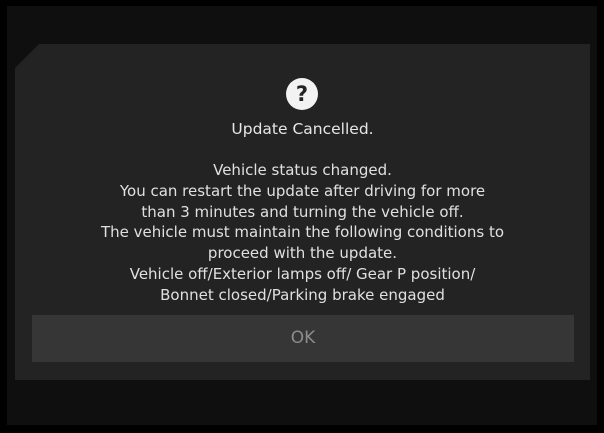 This screenshot has height=433, width=604. What do you see at coordinates (303, 338) in the screenshot?
I see `ok-button: OK` at bounding box center [303, 338].